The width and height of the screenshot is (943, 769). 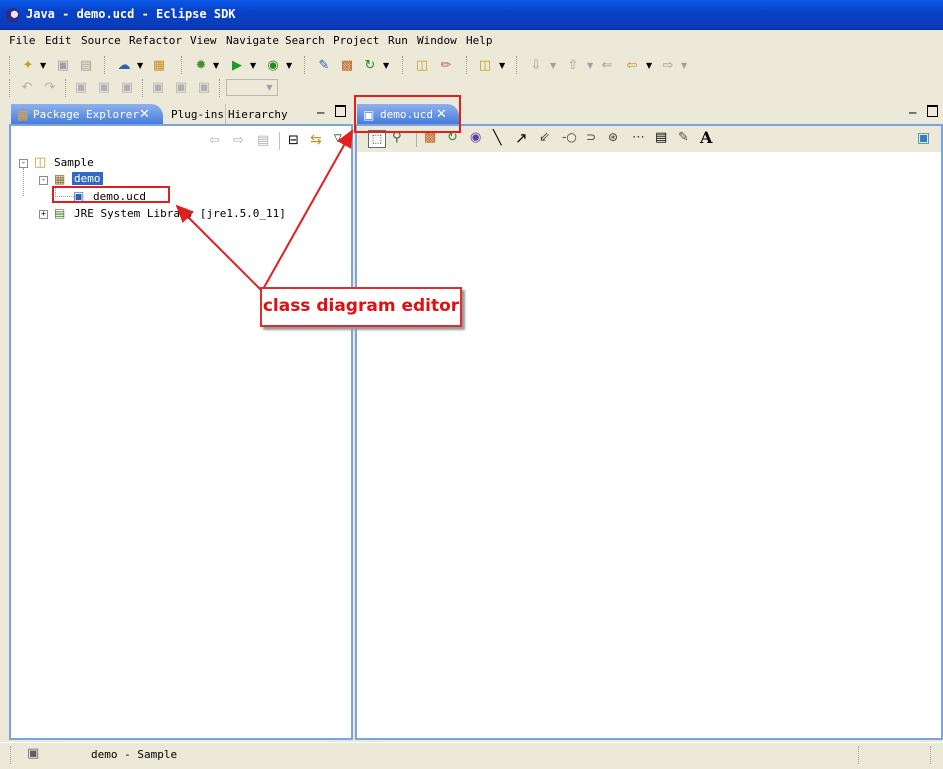 I want to click on project-icon: ◫, so click(x=40, y=162).